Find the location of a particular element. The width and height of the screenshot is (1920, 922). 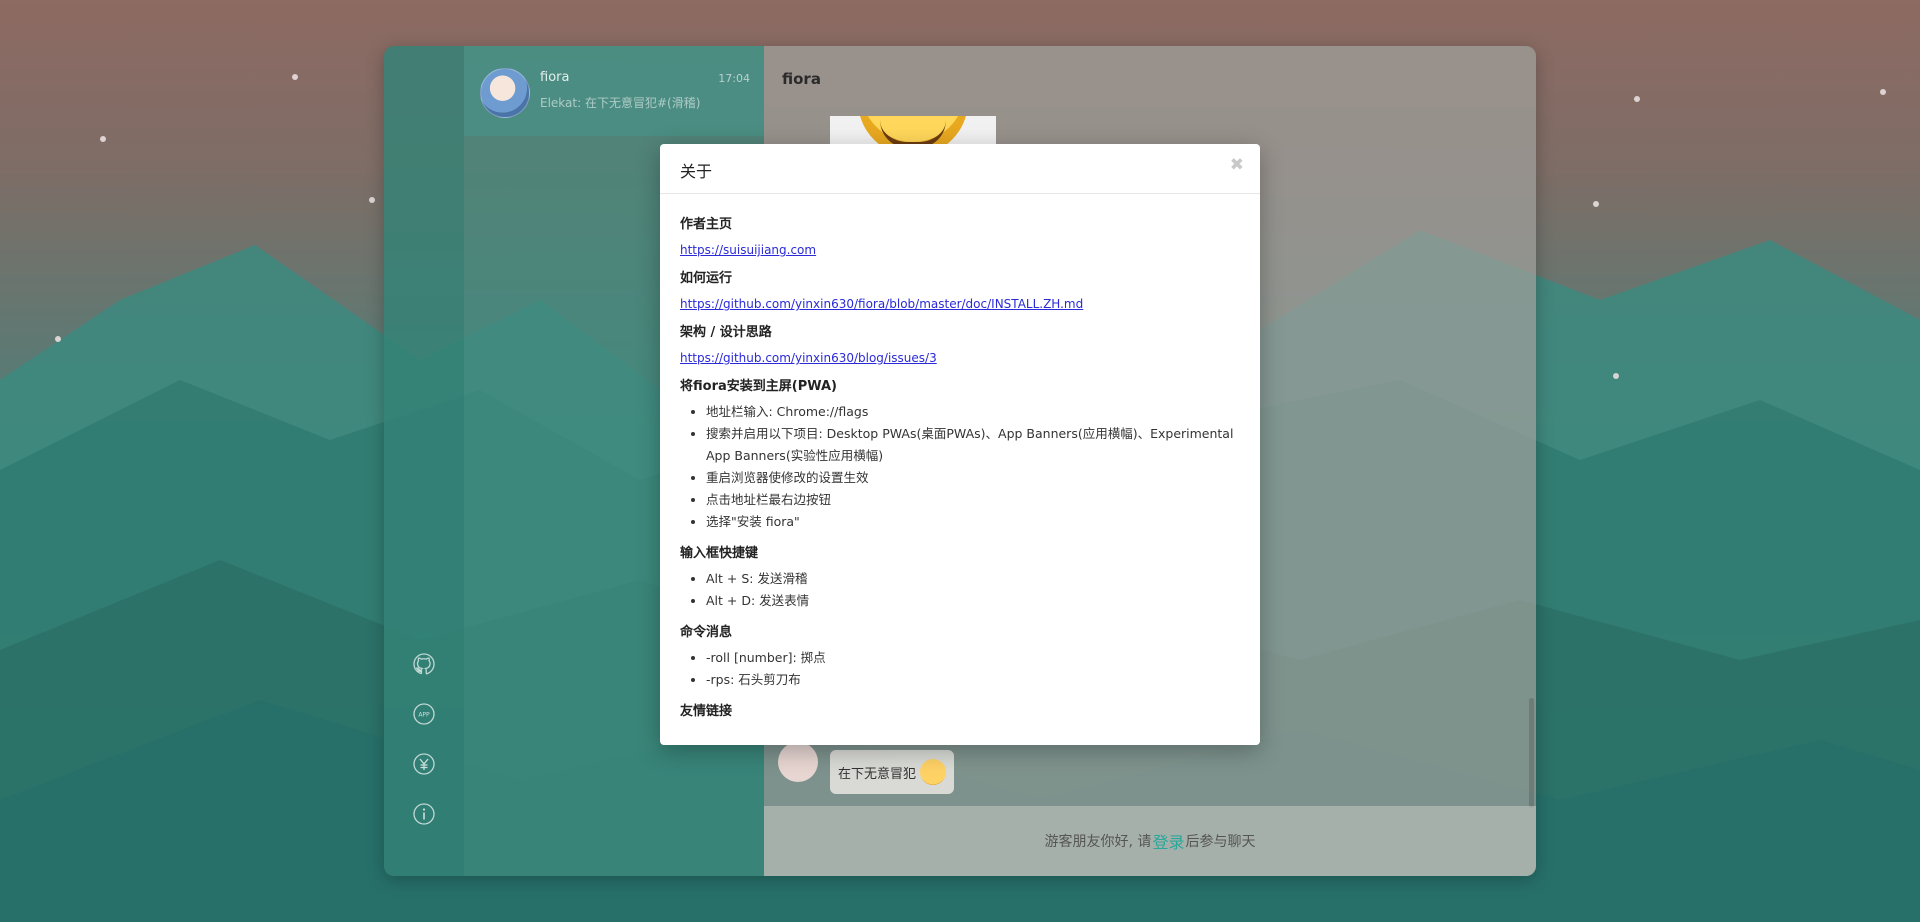

section-title: 如何运行 is located at coordinates (706, 278).